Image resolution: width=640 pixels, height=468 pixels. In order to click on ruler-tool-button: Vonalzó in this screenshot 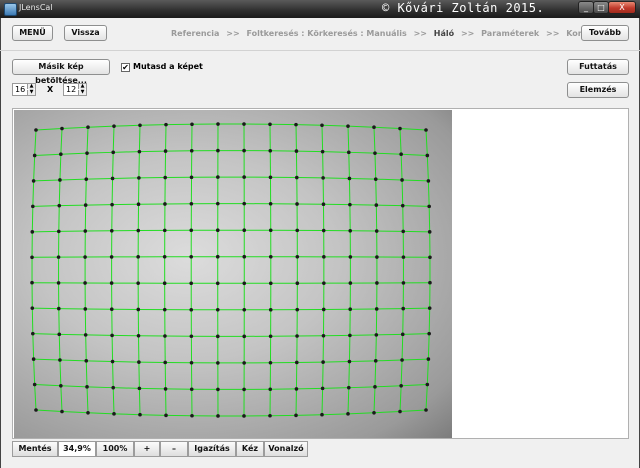, I will do `click(286, 449)`.